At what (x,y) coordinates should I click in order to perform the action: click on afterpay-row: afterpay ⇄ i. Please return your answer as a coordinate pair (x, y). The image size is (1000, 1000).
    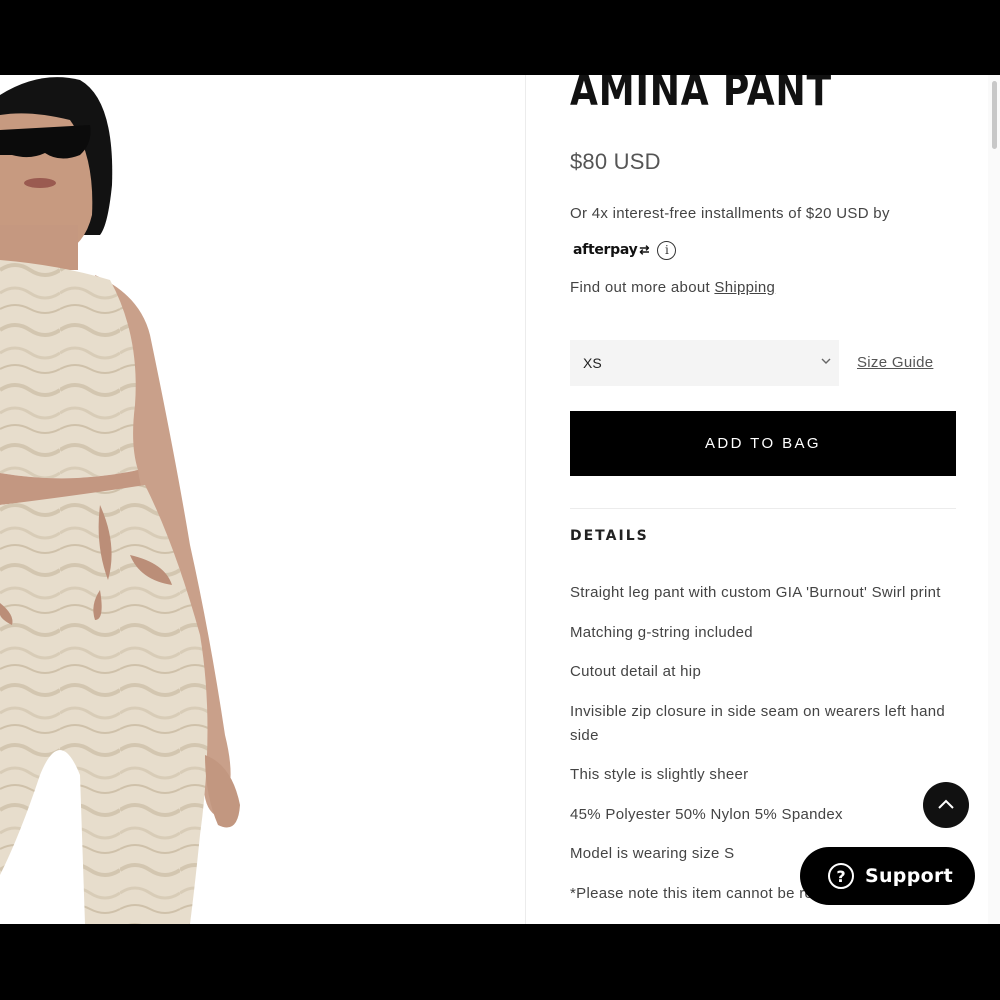
    Looking at the image, I should click on (625, 250).